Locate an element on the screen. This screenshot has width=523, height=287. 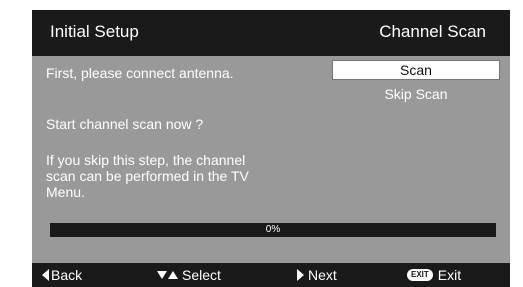
next-label: Next is located at coordinates (322, 275).